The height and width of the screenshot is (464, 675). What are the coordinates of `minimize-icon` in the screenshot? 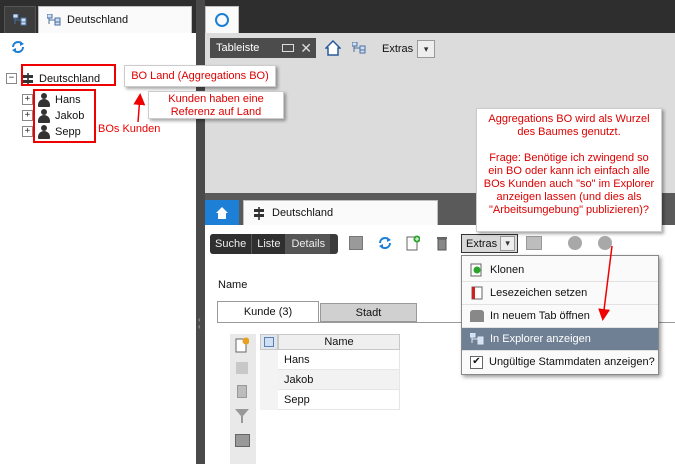 It's located at (288, 48).